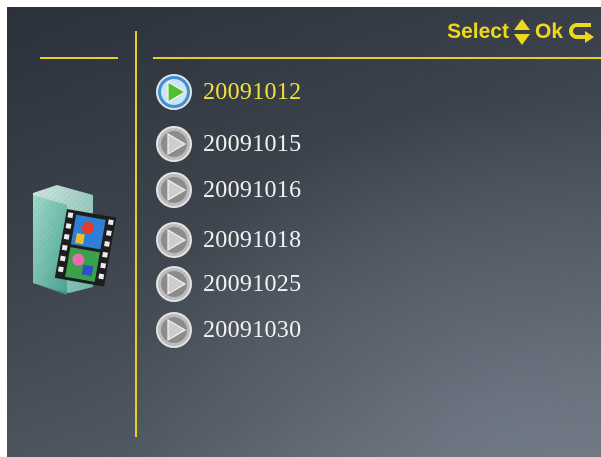 The height and width of the screenshot is (457, 601). What do you see at coordinates (75, 240) in the screenshot?
I see `video-folder-icon` at bounding box center [75, 240].